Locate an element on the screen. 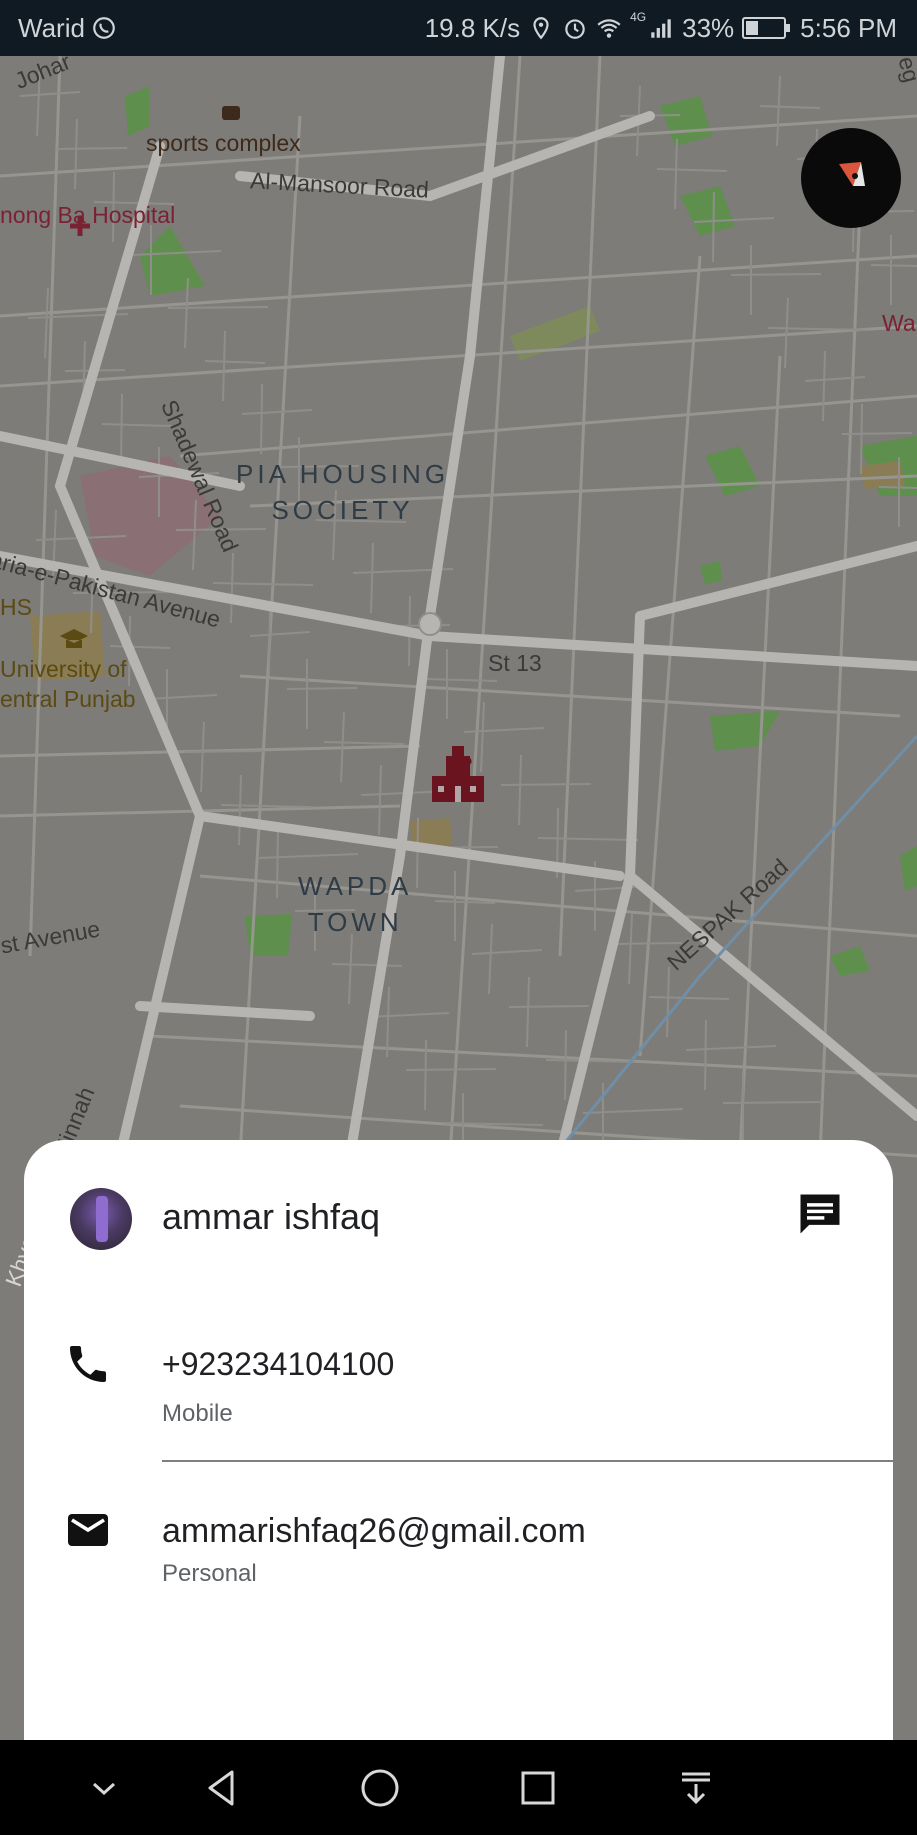  map-label-ucp: University of entral Punjab is located at coordinates (68, 684).